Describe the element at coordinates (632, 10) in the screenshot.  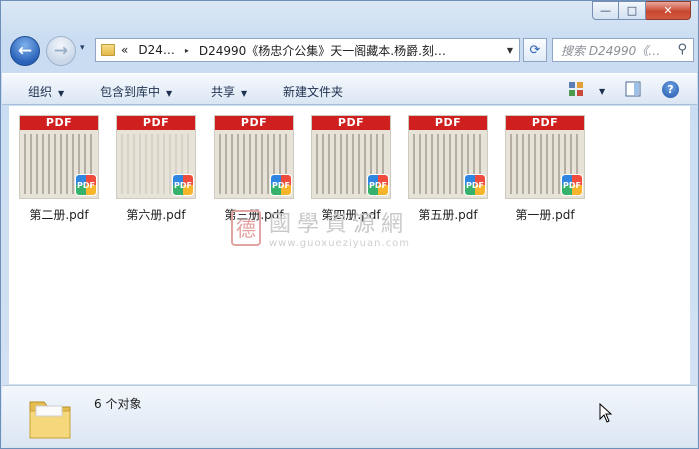
I see `maximize-button: □` at that location.